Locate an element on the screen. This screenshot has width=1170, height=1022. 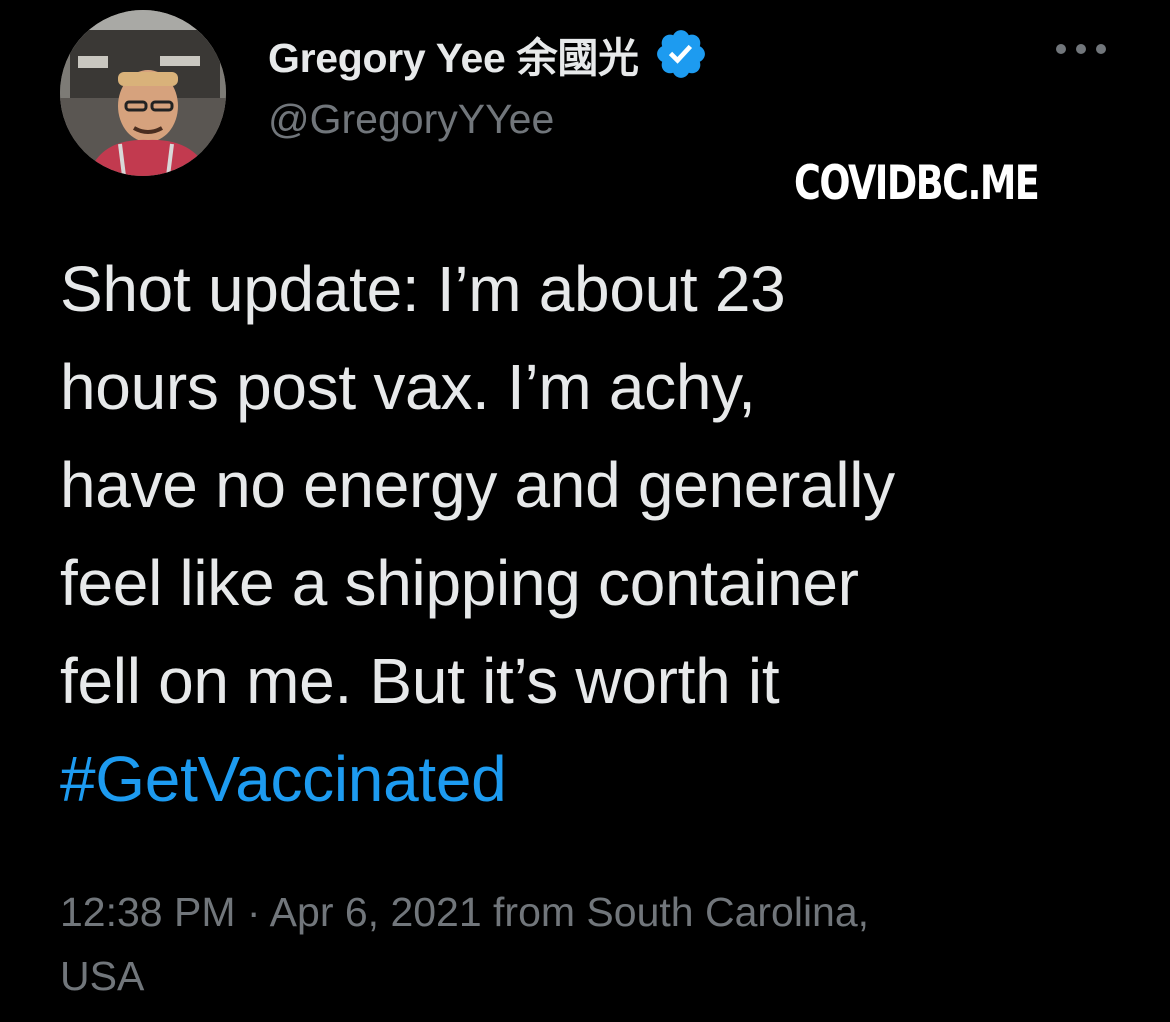
avatar-photo is located at coordinates (143, 93).